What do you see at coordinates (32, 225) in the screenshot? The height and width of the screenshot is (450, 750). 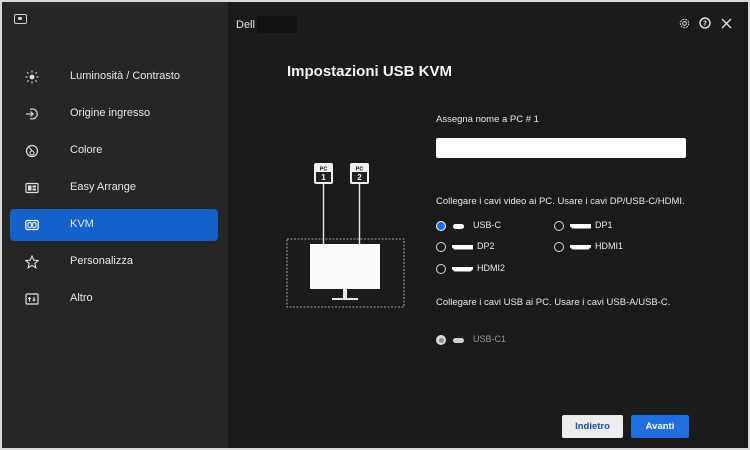 I see `kvm-icon` at bounding box center [32, 225].